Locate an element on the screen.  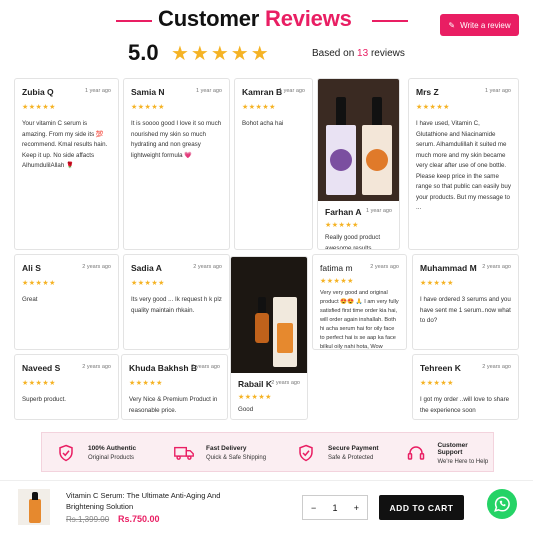
review-card-with-photo: Rabail K 2 years ago ★★★★★ Good is located at coordinates (269, 338).